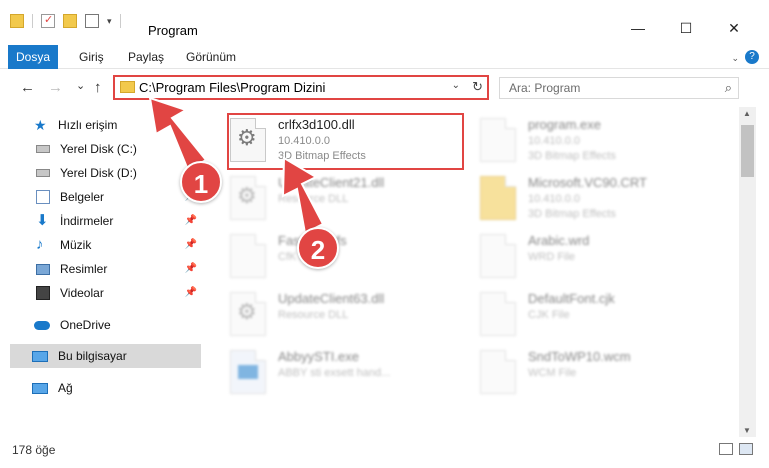 This screenshot has width=769, height=468. What do you see at coordinates (747, 113) in the screenshot?
I see `scroll-up-icon: ▲` at bounding box center [747, 113].